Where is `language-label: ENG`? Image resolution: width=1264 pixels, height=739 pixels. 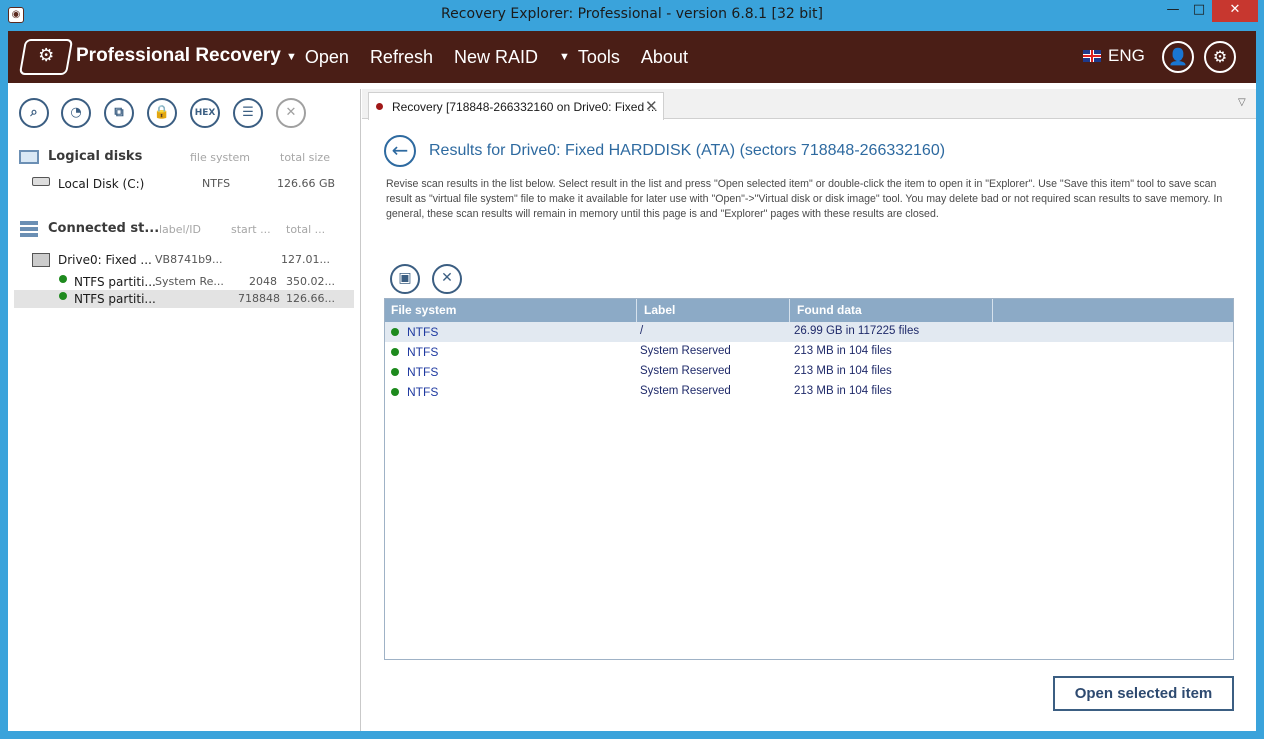 language-label: ENG is located at coordinates (1126, 55).